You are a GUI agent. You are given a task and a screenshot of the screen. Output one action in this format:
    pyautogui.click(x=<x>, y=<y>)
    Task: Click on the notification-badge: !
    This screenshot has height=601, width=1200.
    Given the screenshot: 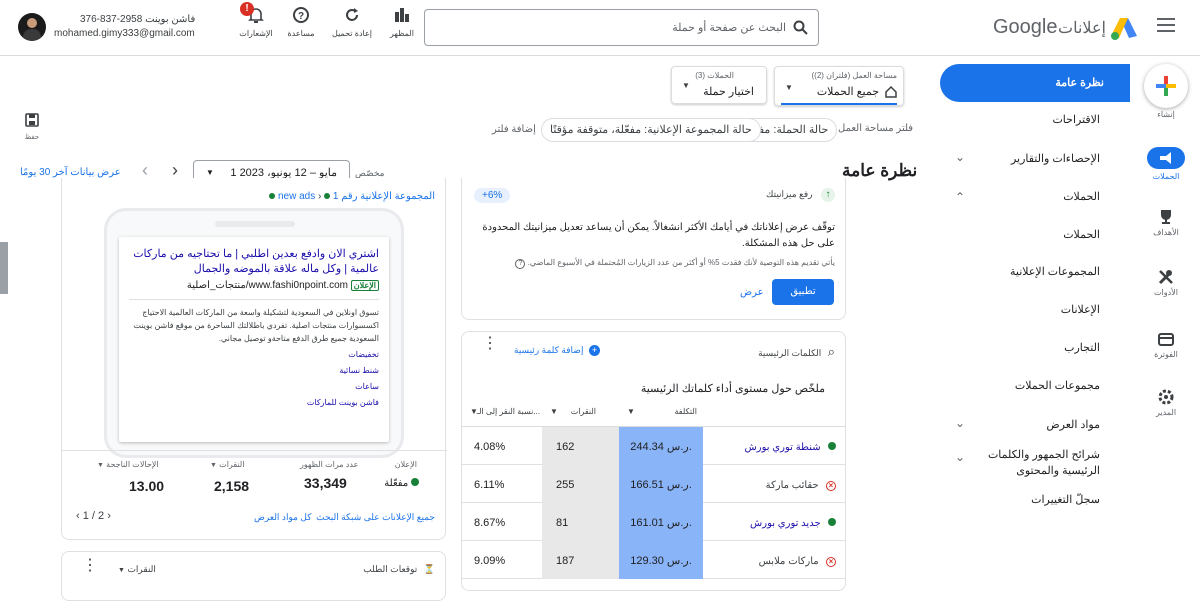 What is the action you would take?
    pyautogui.click(x=247, y=9)
    